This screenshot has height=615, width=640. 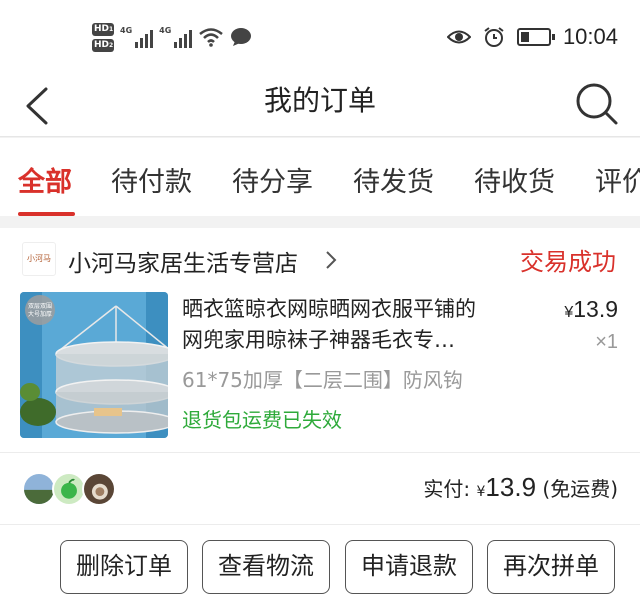 What do you see at coordinates (520, 487) in the screenshot?
I see `paid-amount: 实付: ¥13.9 (免运费)` at bounding box center [520, 487].